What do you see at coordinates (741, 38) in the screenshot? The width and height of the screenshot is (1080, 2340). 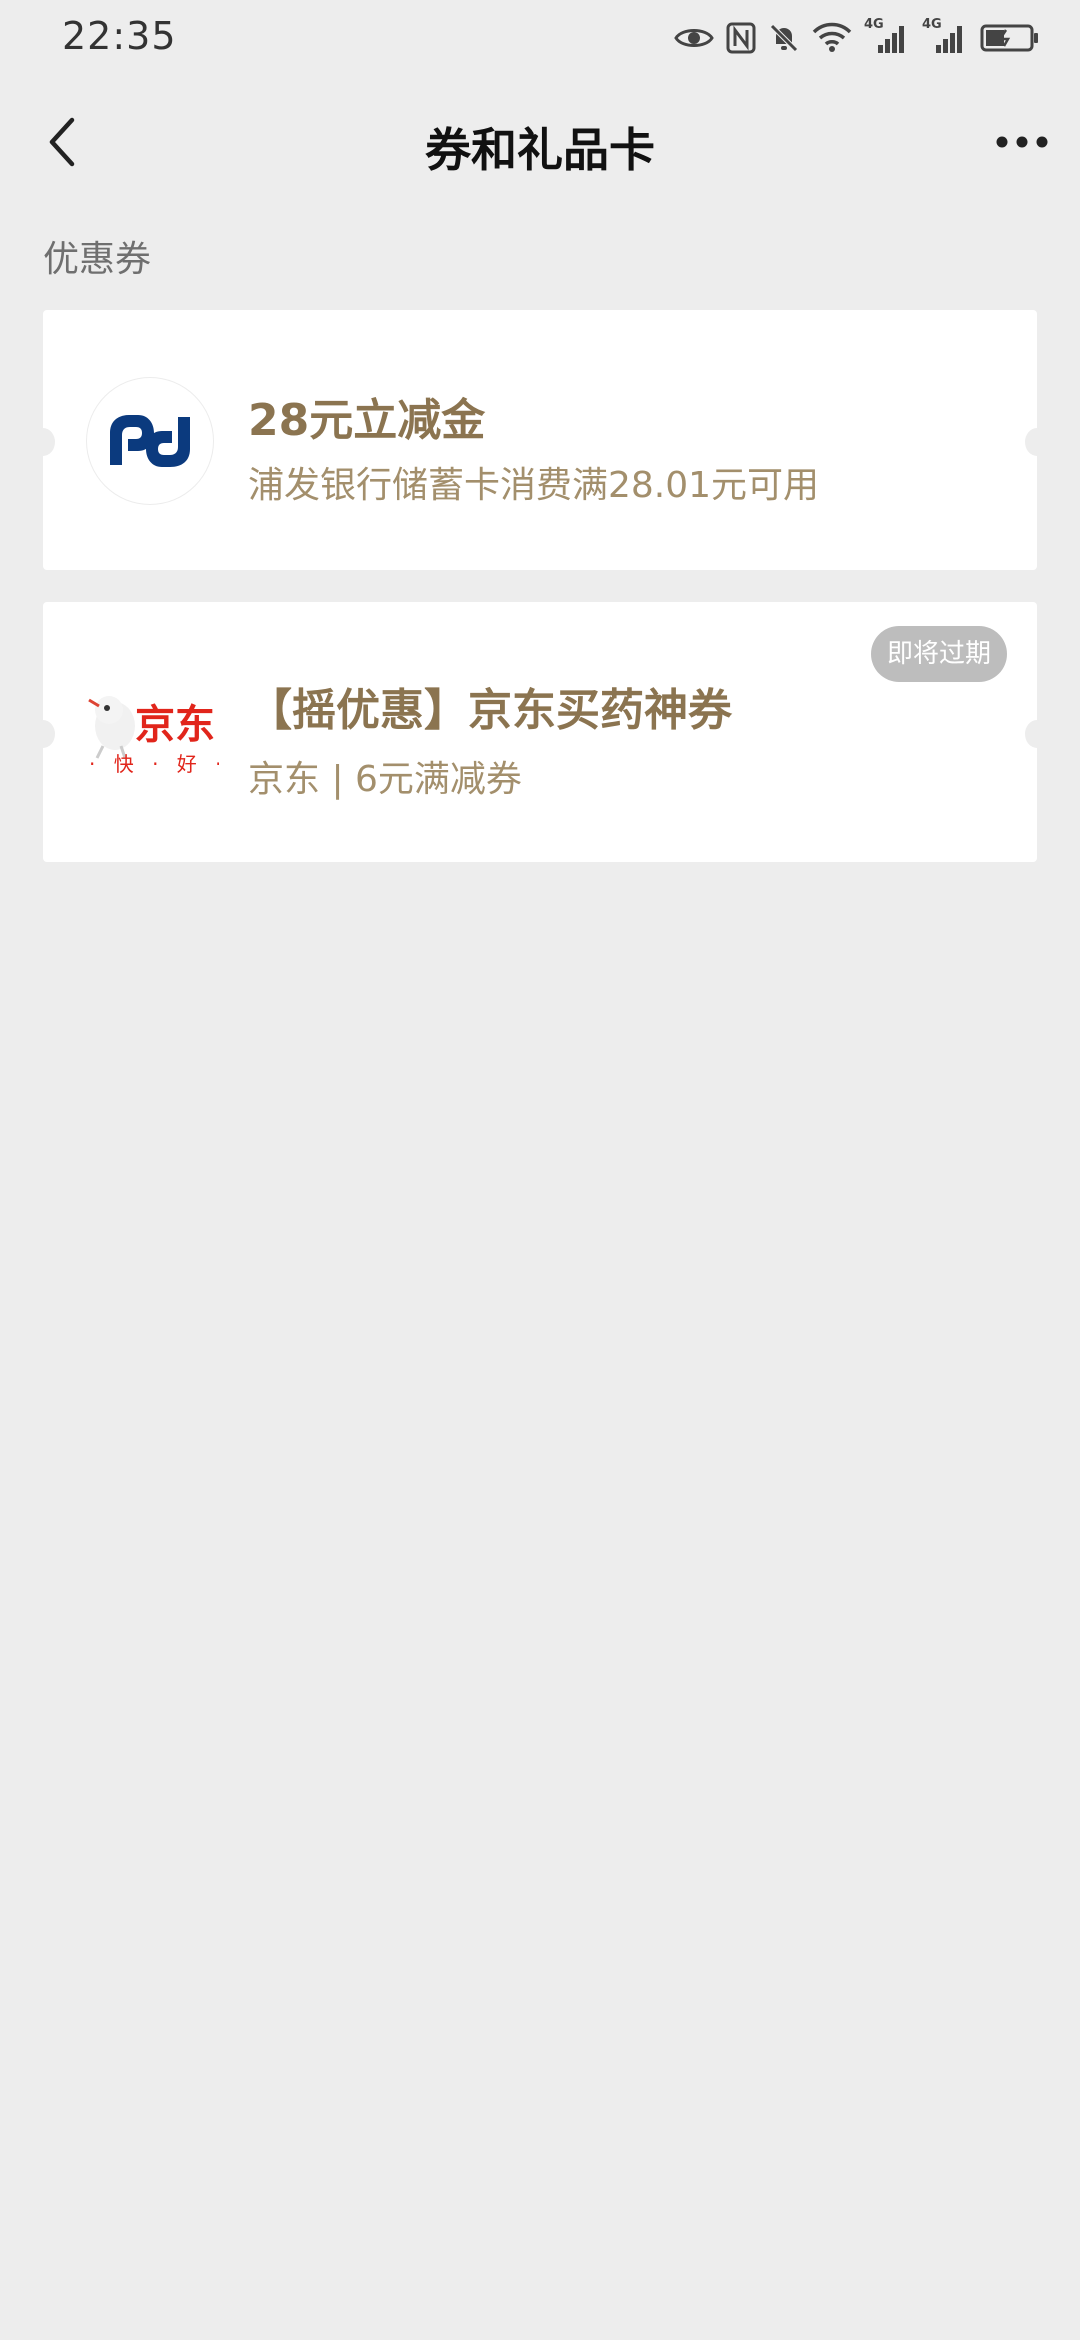 I see `nfc-icon` at bounding box center [741, 38].